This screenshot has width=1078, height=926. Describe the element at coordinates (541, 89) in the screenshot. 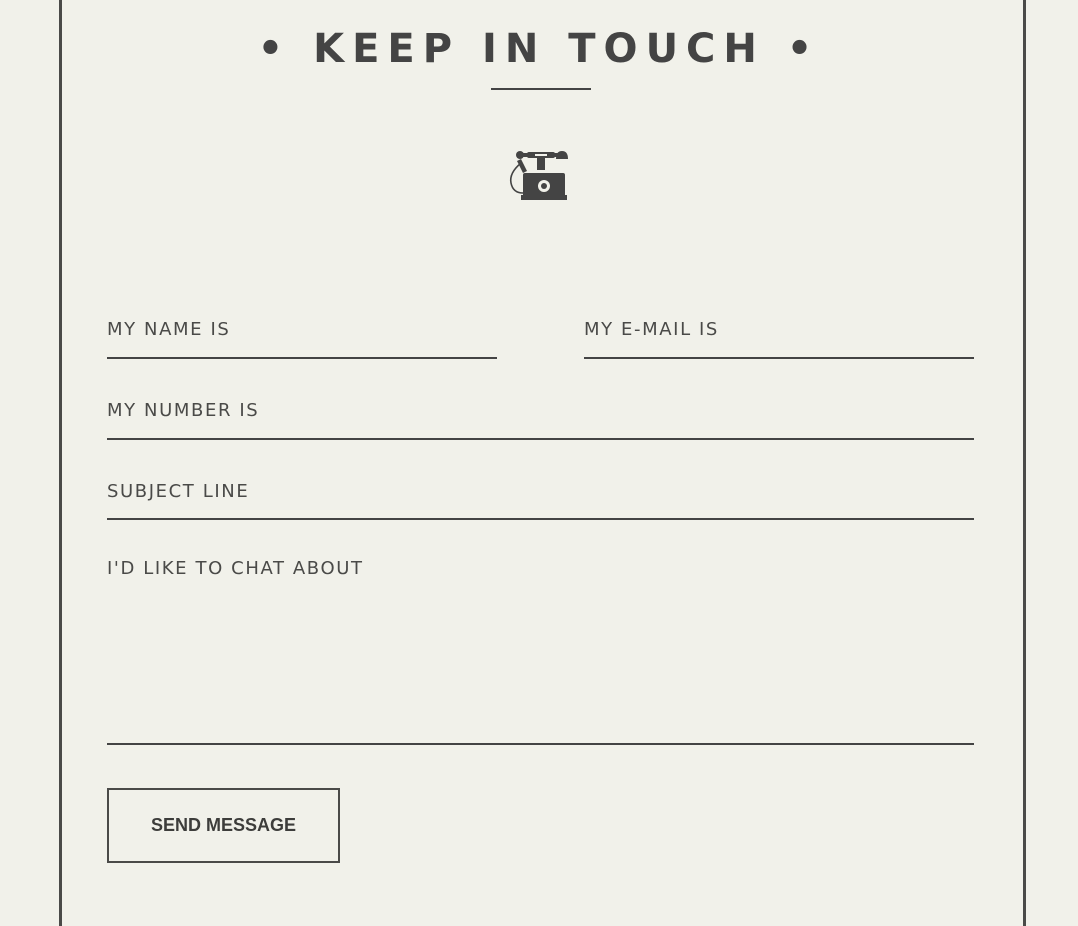

I see `title-underline` at that location.